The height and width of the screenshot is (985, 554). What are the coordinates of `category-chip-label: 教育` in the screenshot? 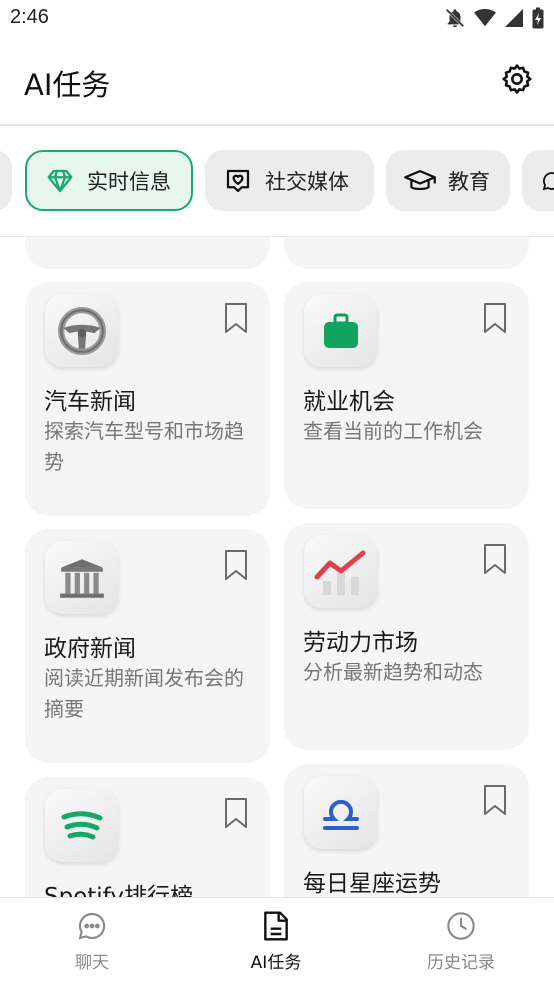 It's located at (469, 181).